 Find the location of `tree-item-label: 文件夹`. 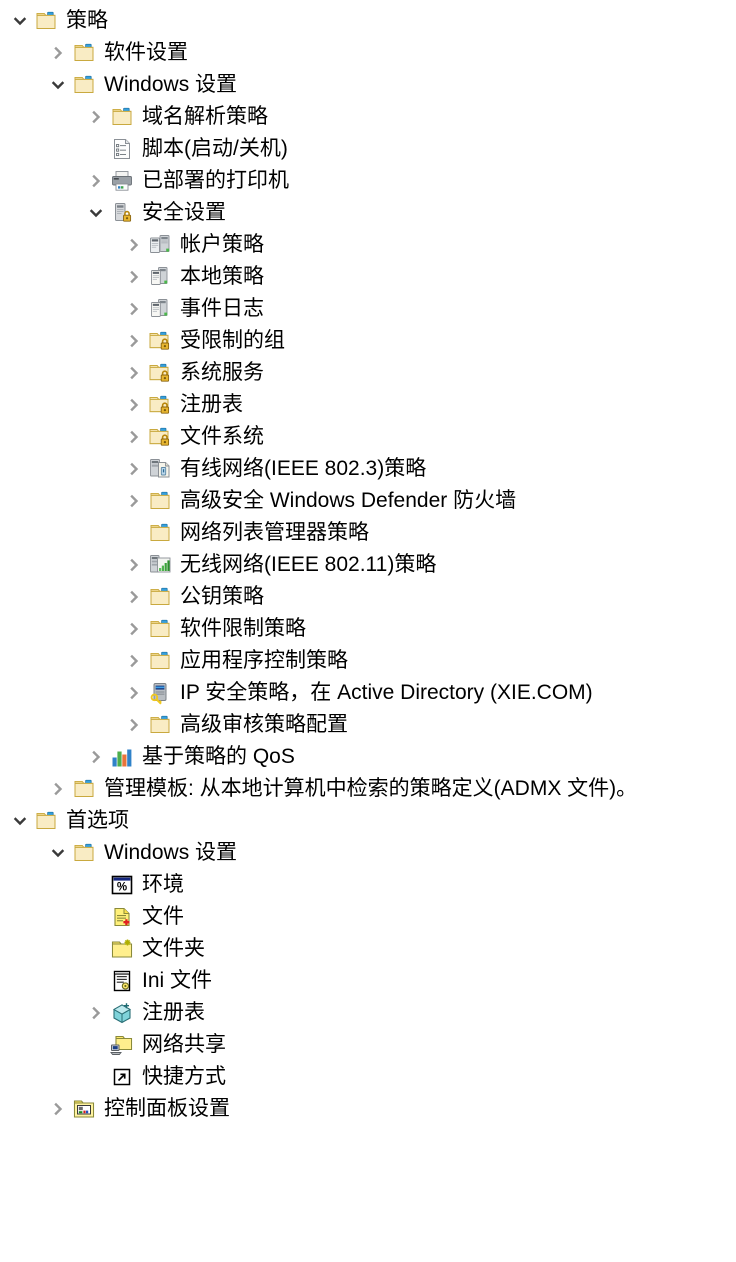

tree-item-label: 文件夹 is located at coordinates (173, 948).